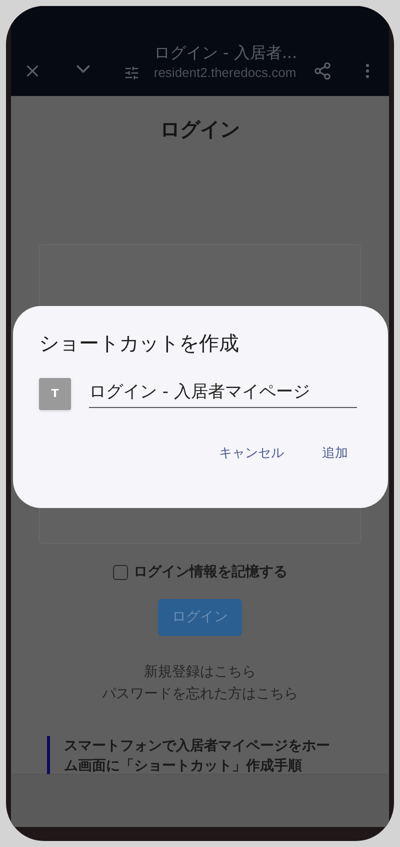 Image resolution: width=400 pixels, height=847 pixels. I want to click on dialog-button: キャンセル, so click(251, 454).